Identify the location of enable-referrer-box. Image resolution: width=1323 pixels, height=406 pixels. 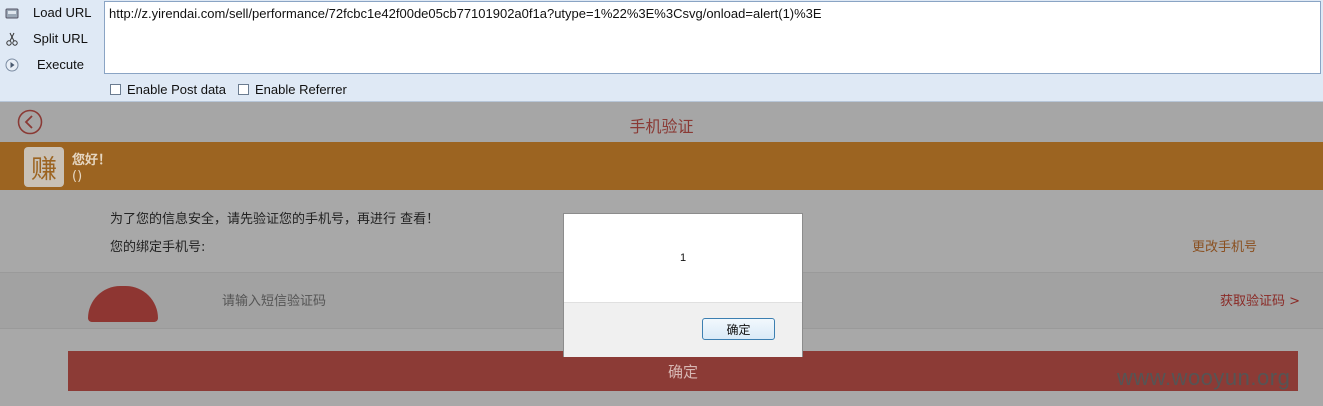
(243, 89).